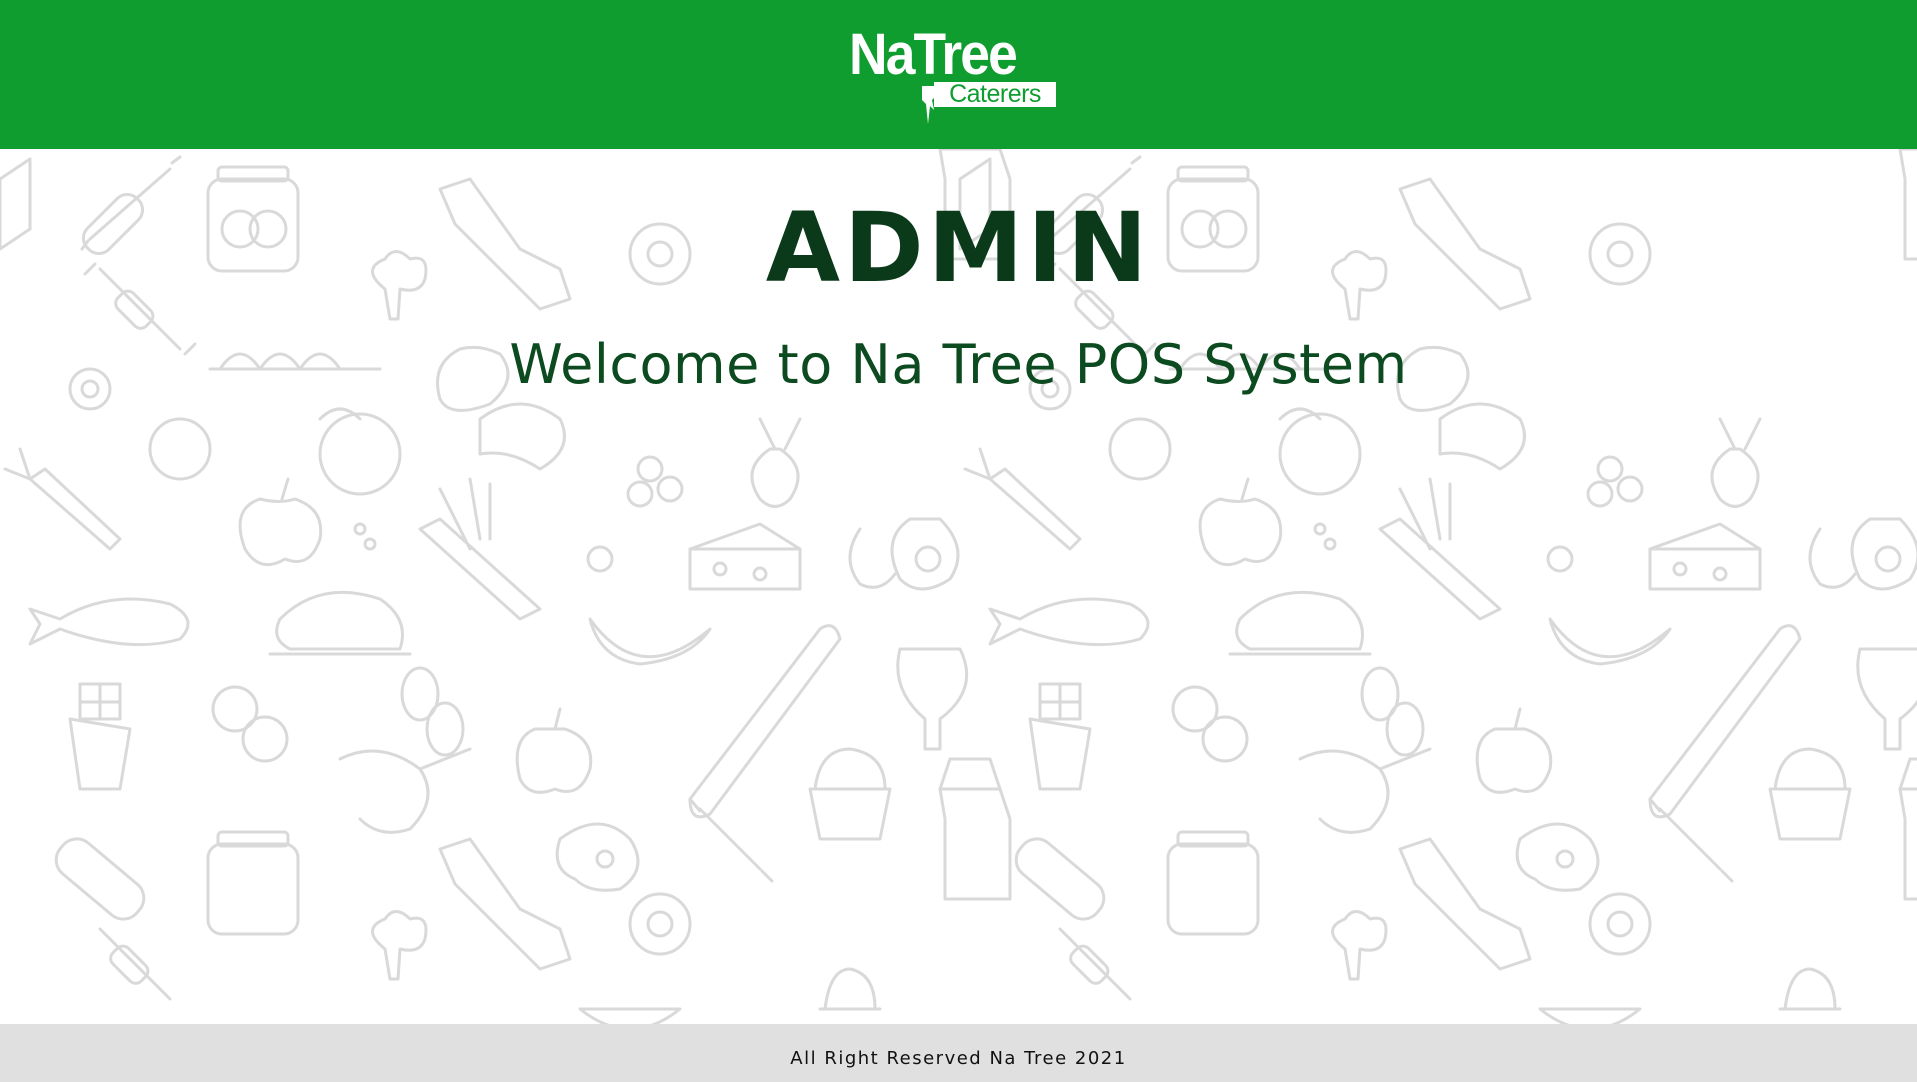 This screenshot has height=1082, width=1917. Describe the element at coordinates (958, 248) in the screenshot. I see `page-title: ADMIN` at that location.